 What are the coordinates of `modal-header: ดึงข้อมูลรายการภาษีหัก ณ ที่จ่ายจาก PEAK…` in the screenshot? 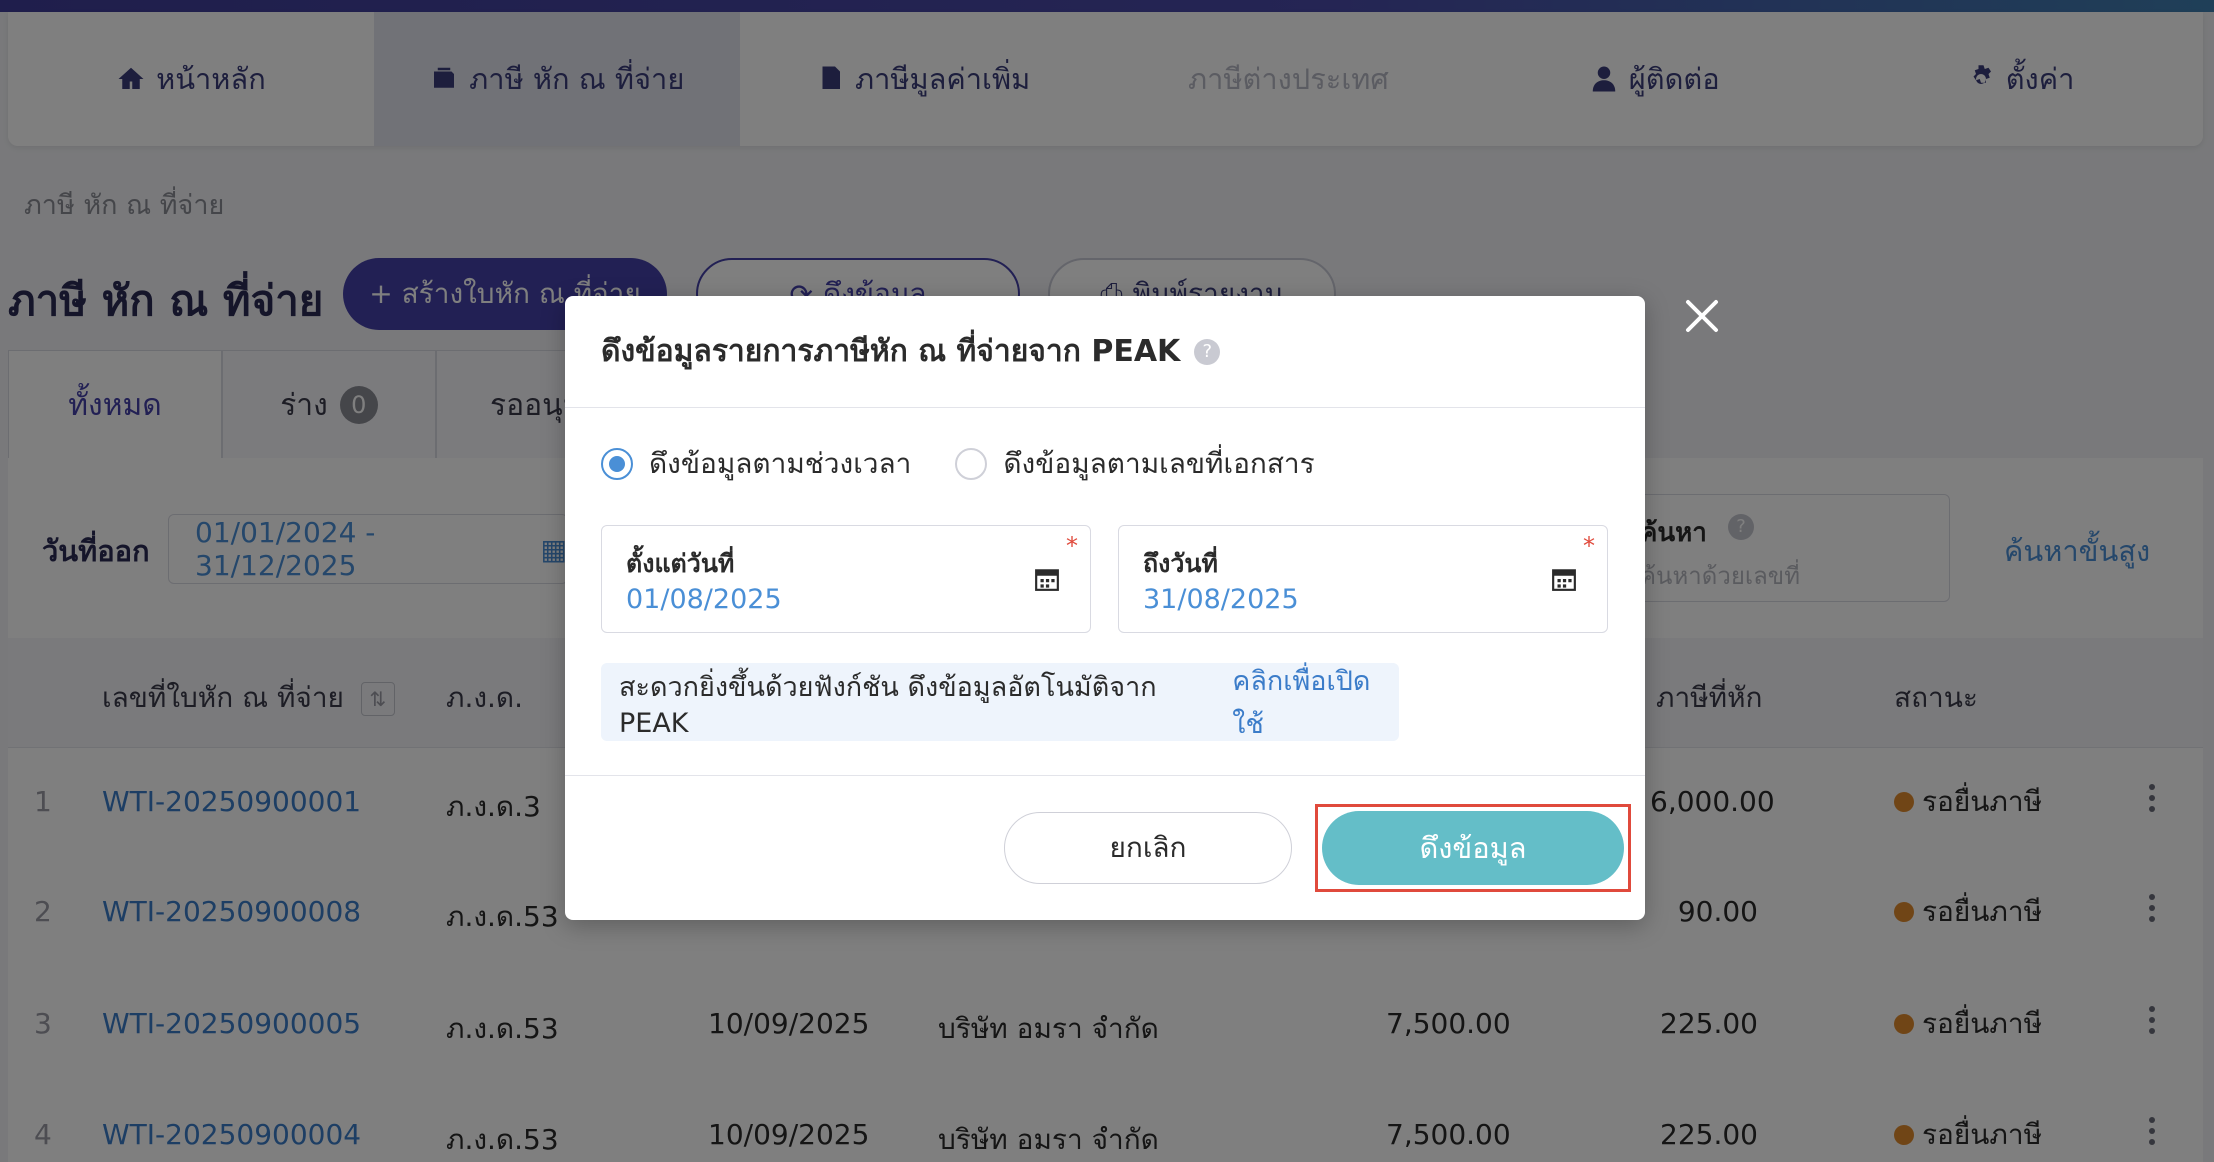 It's located at (1105, 352).